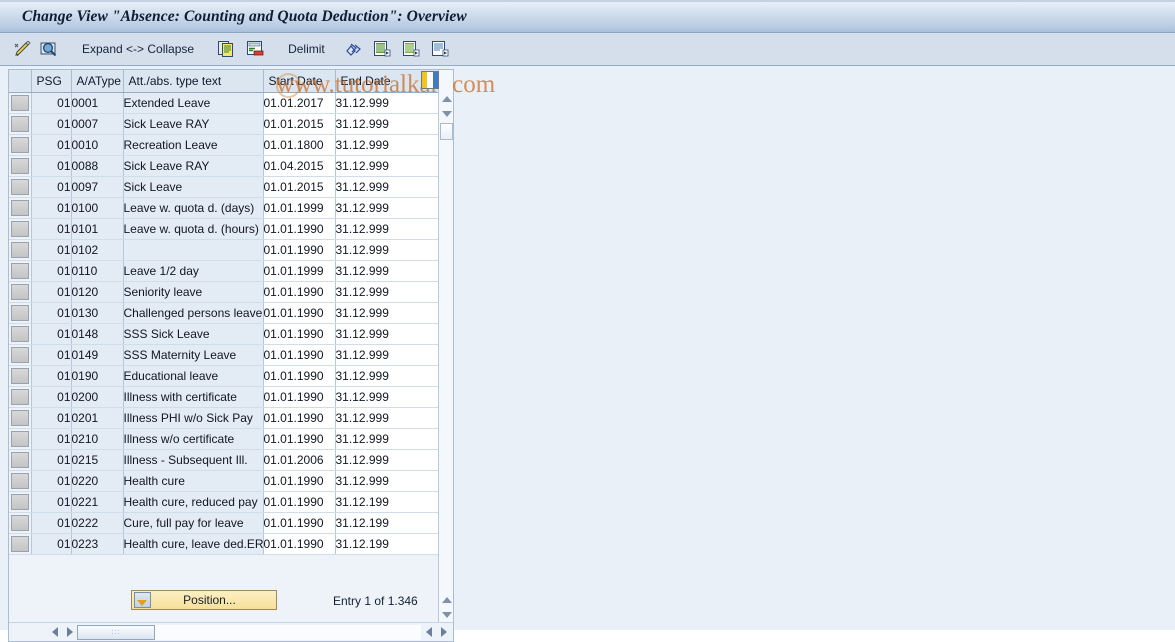  What do you see at coordinates (97, 250) in the screenshot?
I see `cell-aatype: 0102` at bounding box center [97, 250].